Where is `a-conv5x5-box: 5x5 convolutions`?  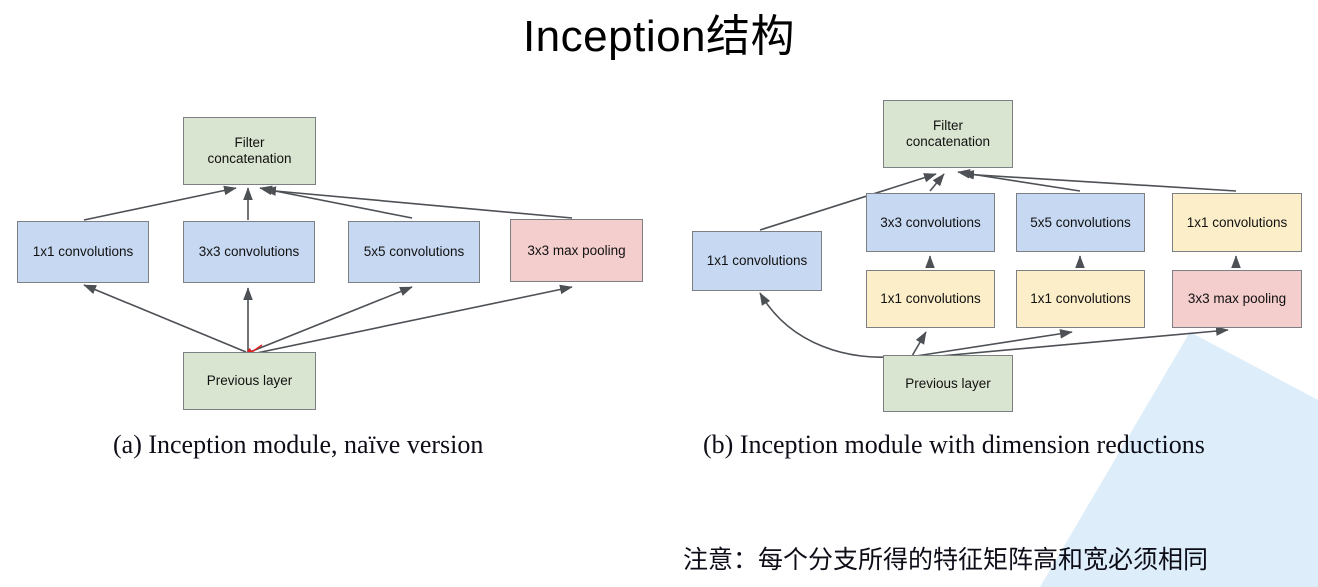
a-conv5x5-box: 5x5 convolutions is located at coordinates (414, 252).